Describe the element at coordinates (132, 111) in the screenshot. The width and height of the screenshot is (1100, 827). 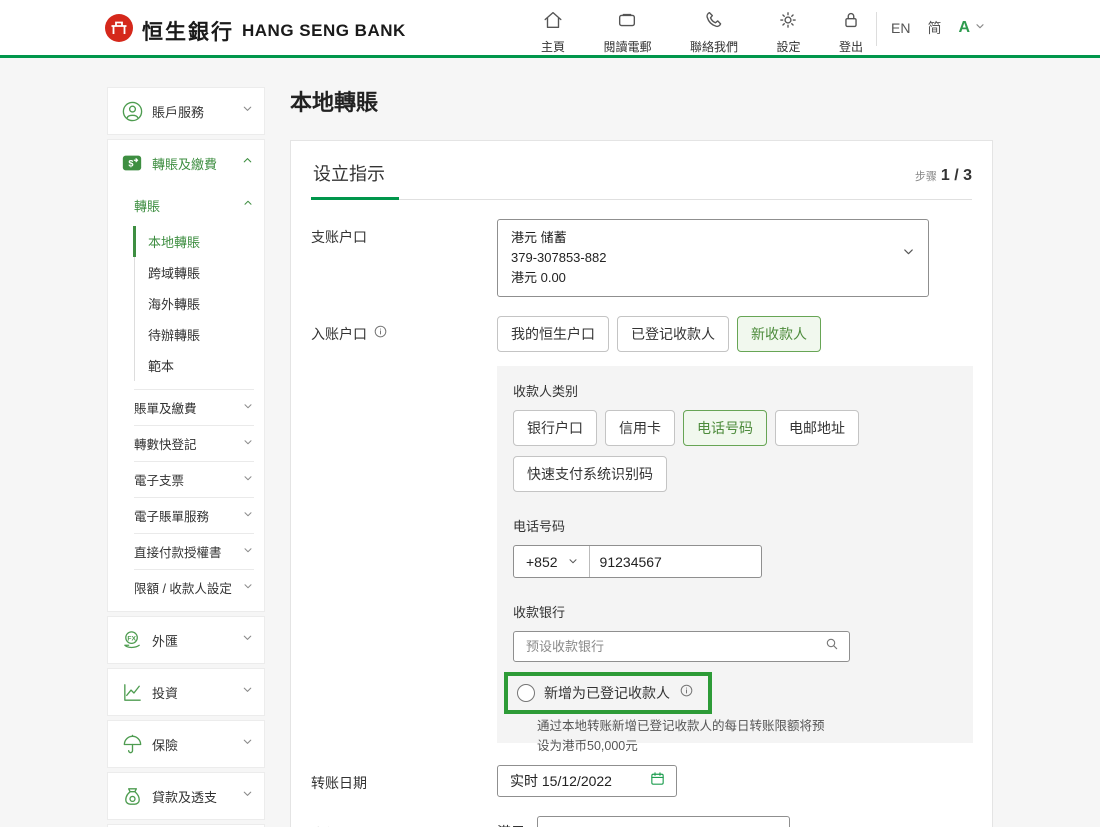
I see `person-circle-icon` at that location.